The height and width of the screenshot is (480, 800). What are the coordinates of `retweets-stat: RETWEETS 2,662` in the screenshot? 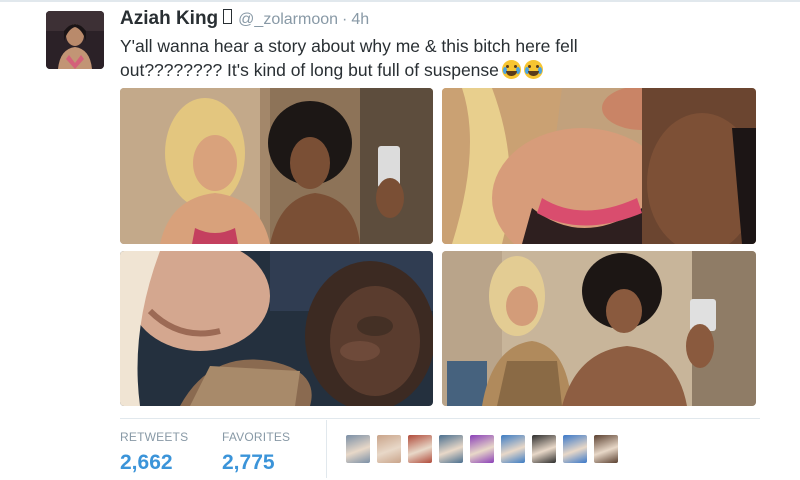 It's located at (154, 452).